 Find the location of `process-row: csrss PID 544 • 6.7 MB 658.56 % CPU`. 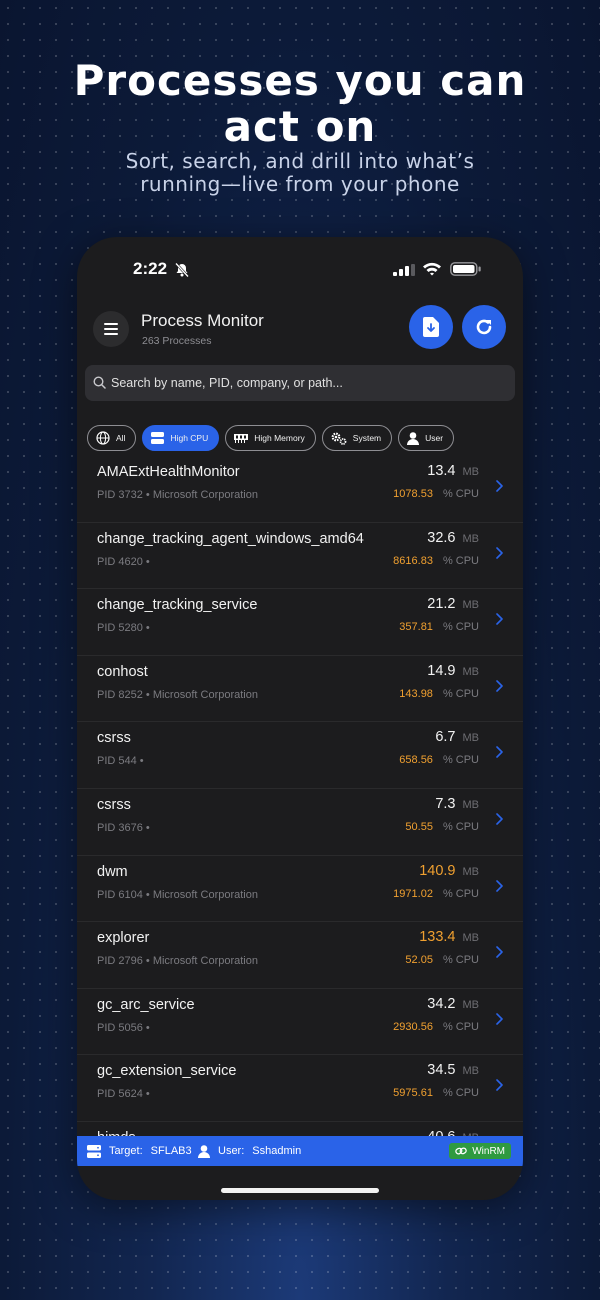

process-row: csrss PID 544 • 6.7 MB 658.56 % CPU is located at coordinates (300, 755).